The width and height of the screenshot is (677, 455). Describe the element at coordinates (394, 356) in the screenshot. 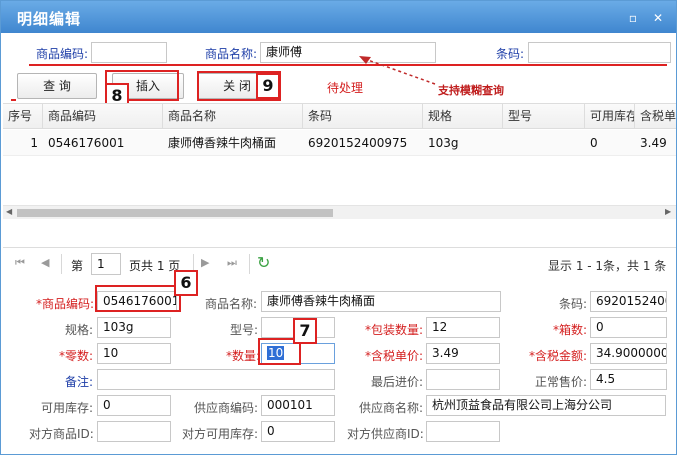

I see `form-price-label: *含税单价:` at that location.